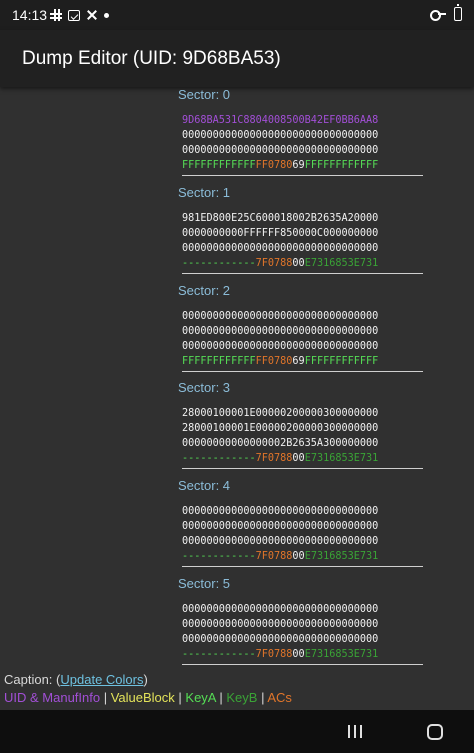 The height and width of the screenshot is (753, 474). I want to click on data-block: 0000000000FFFFFF850000C000000000, so click(302, 233).